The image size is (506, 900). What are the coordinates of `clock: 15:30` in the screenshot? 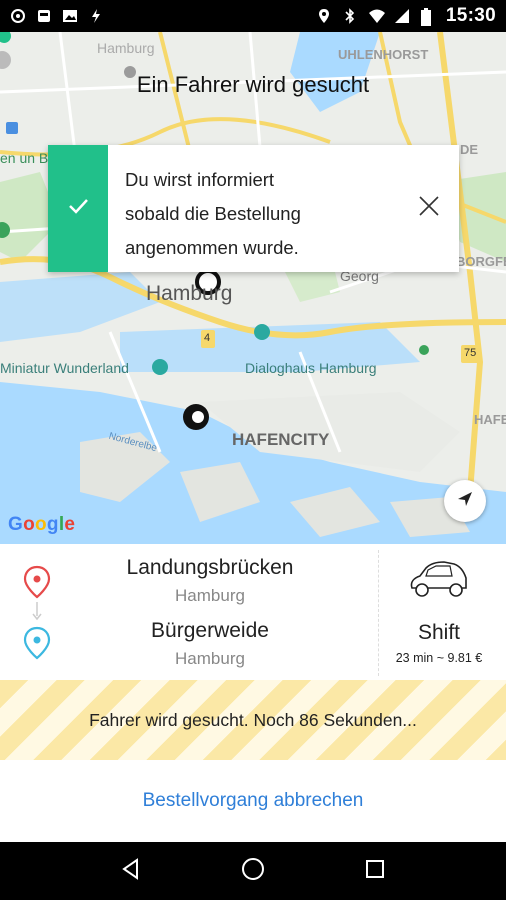 It's located at (470, 15).